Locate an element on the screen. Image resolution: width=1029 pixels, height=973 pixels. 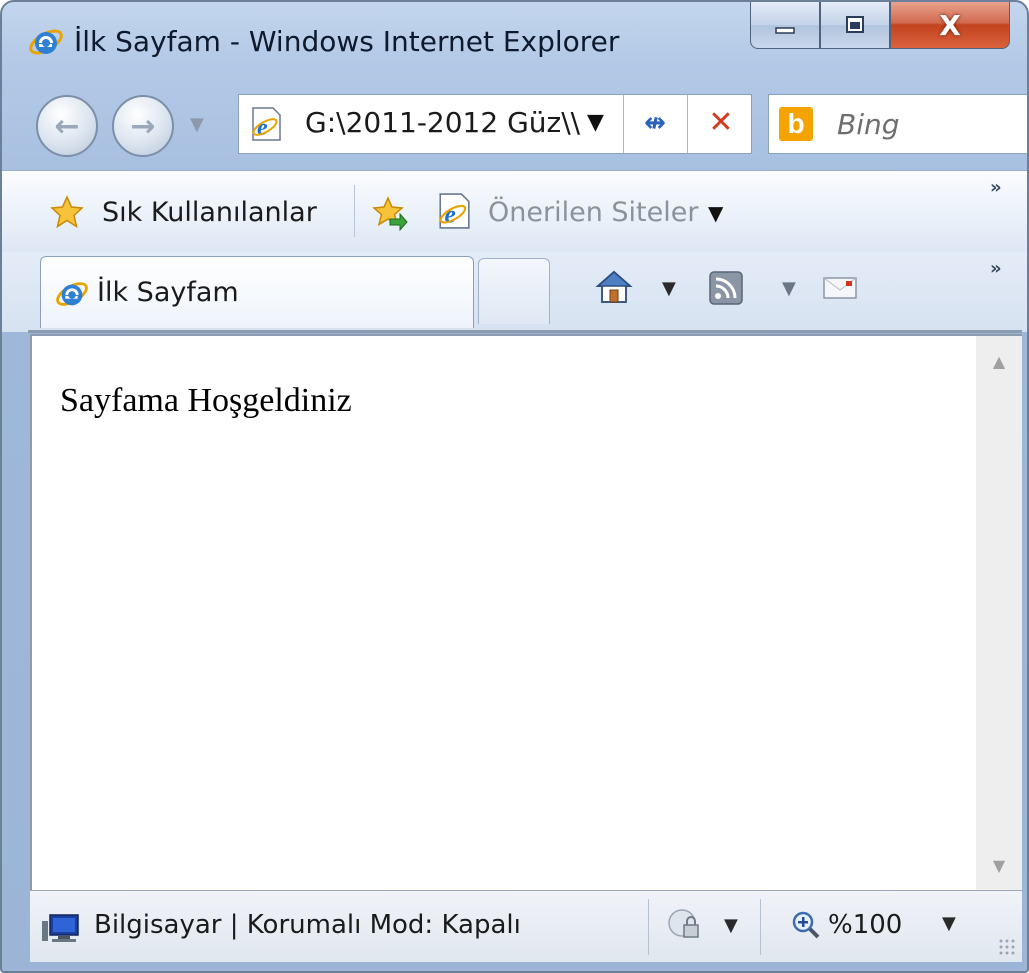
ie-page-icon: e is located at coordinates (266, 124).